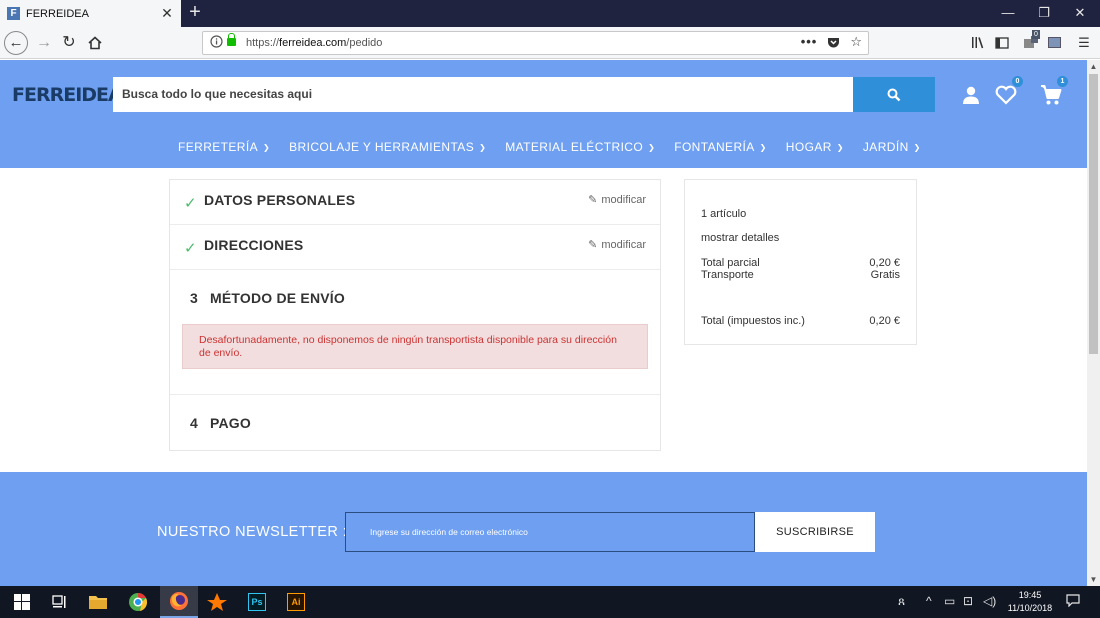 The image size is (1100, 618). What do you see at coordinates (1093, 214) in the screenshot?
I see `scroll-thumb` at bounding box center [1093, 214].